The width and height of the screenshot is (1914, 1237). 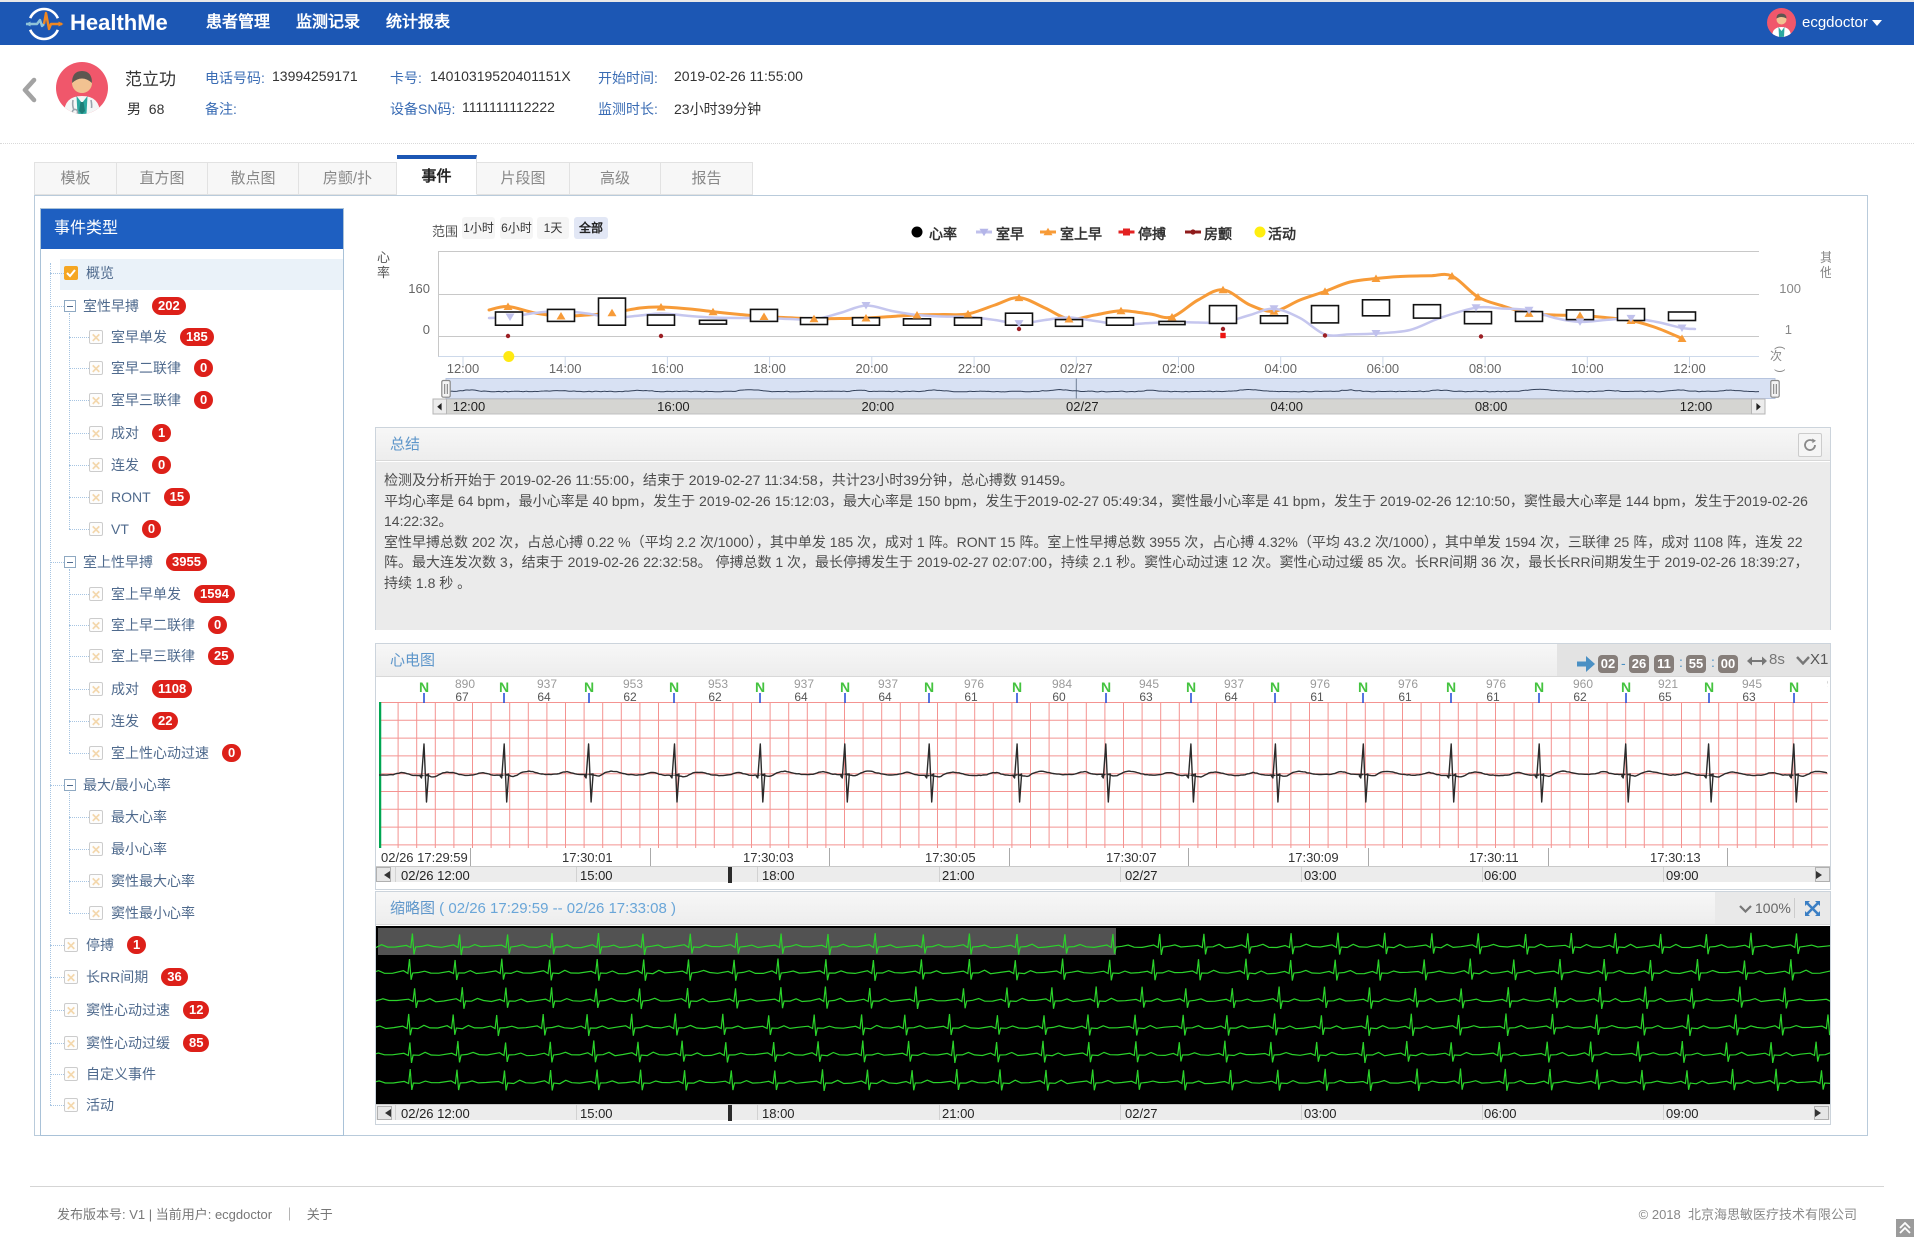 What do you see at coordinates (565, 368) in the screenshot?
I see `svg-text: 14:00` at bounding box center [565, 368].